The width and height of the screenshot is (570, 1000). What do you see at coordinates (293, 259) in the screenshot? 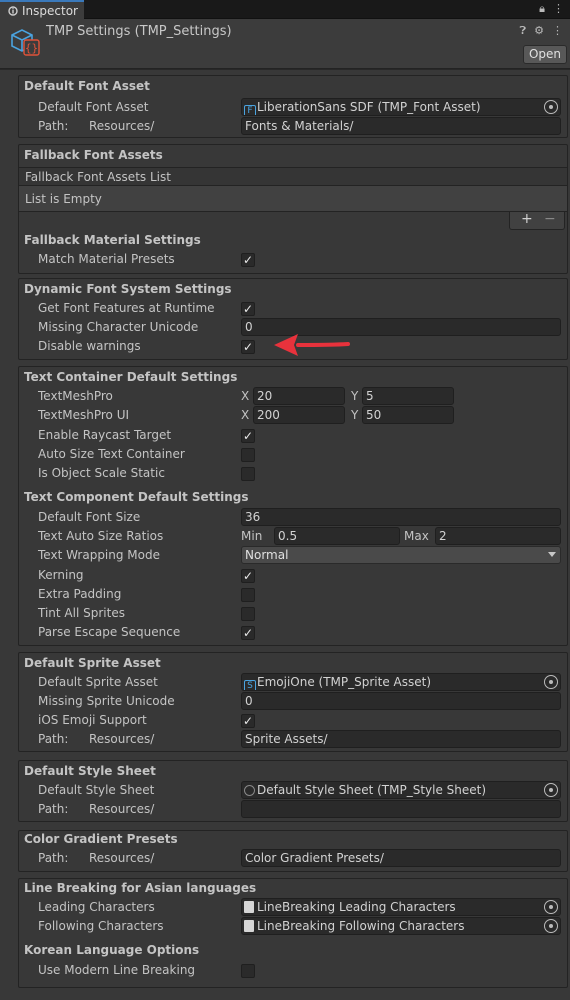
I see `match-material-presets-row: Match Material Presets ✓` at bounding box center [293, 259].